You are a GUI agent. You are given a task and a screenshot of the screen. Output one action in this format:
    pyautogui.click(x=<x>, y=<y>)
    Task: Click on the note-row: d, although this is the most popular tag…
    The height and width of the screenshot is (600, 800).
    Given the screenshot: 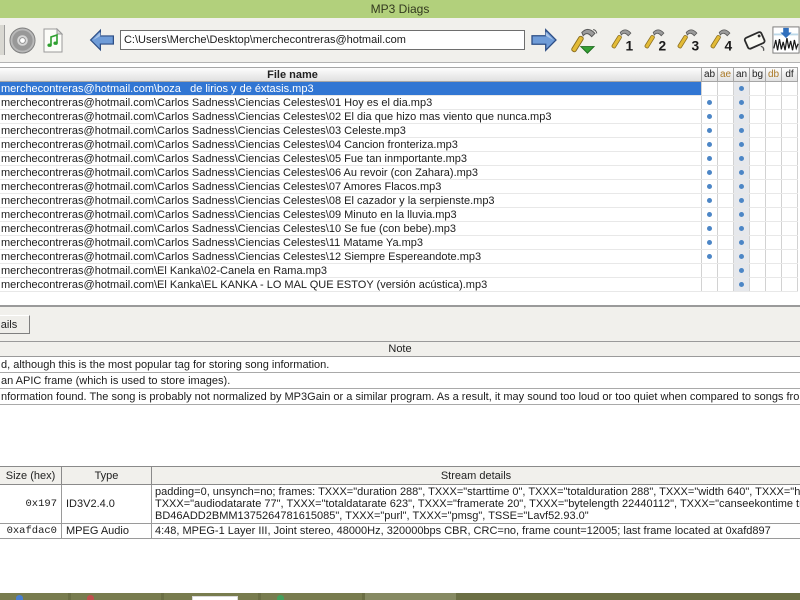 What is the action you would take?
    pyautogui.click(x=400, y=365)
    